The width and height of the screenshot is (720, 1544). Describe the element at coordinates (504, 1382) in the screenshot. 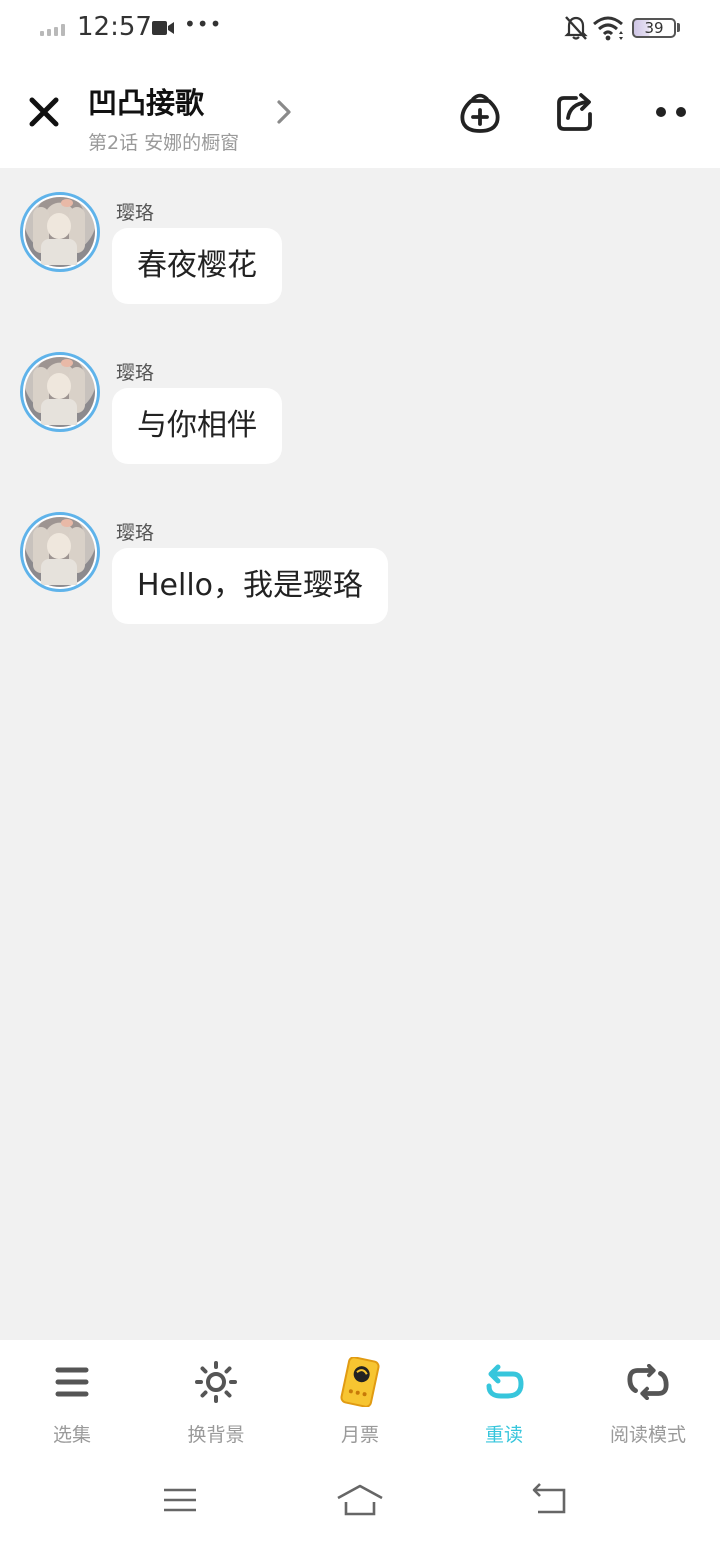

I see `reread-icon` at that location.